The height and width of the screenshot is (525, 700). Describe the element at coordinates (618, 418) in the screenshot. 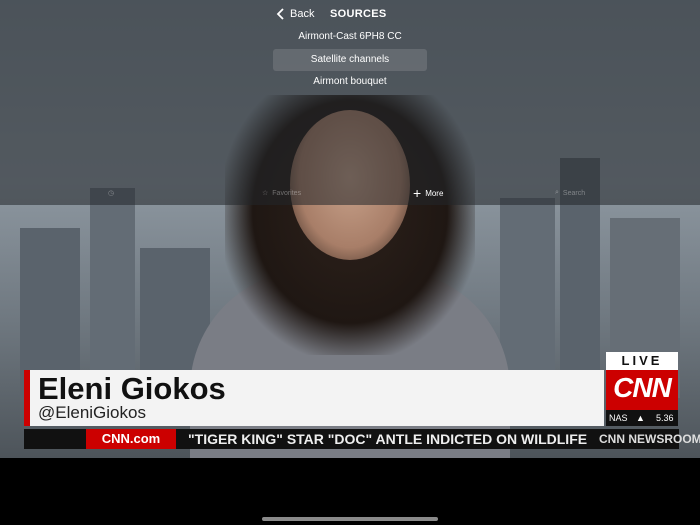

I see `market-index: NAS` at that location.